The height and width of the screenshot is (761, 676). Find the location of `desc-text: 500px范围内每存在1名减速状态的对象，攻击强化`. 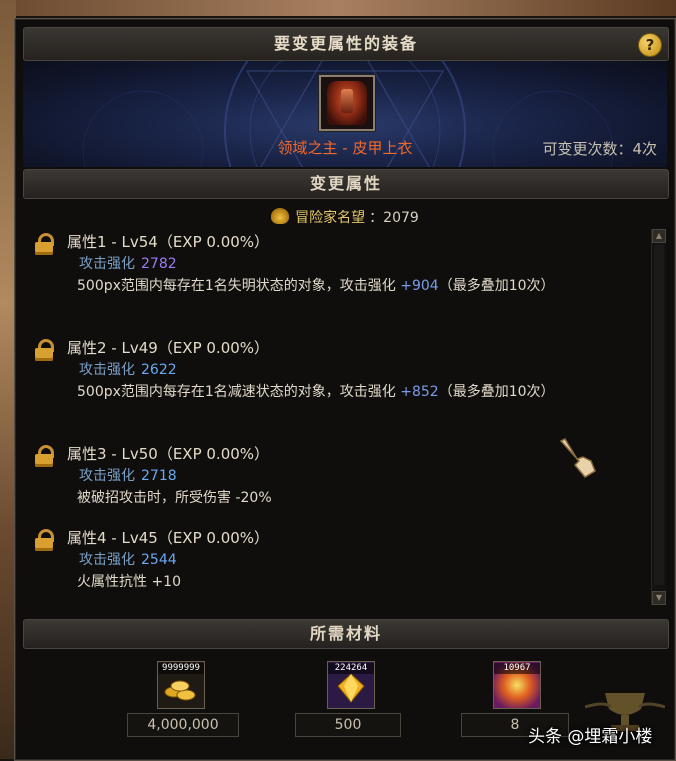

desc-text: 500px范围内每存在1名减速状态的对象，攻击强化 is located at coordinates (239, 392).